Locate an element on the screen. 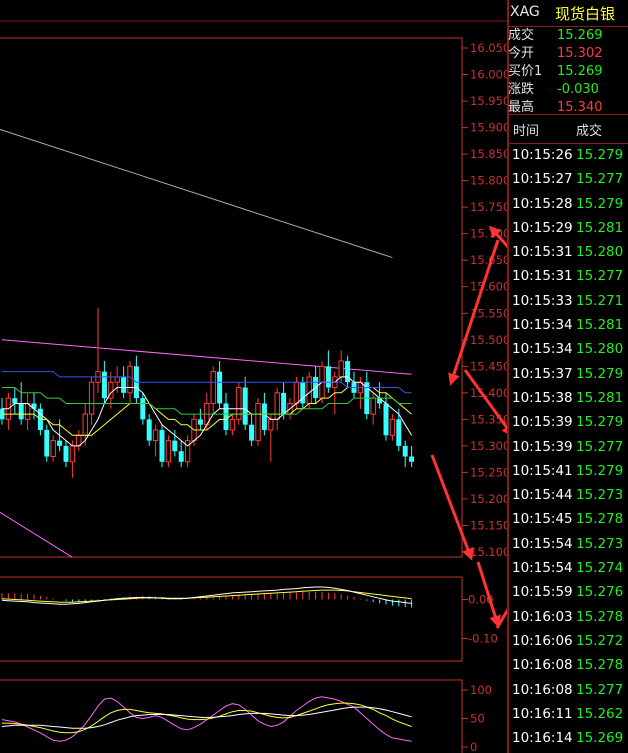 The image size is (628, 753). tick-time: 10:15:28 is located at coordinates (542, 203).